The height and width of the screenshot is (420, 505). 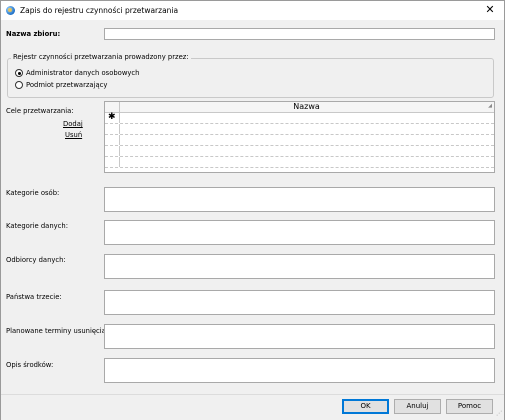 I want to click on row-selector: ✱, so click(x=112, y=117).